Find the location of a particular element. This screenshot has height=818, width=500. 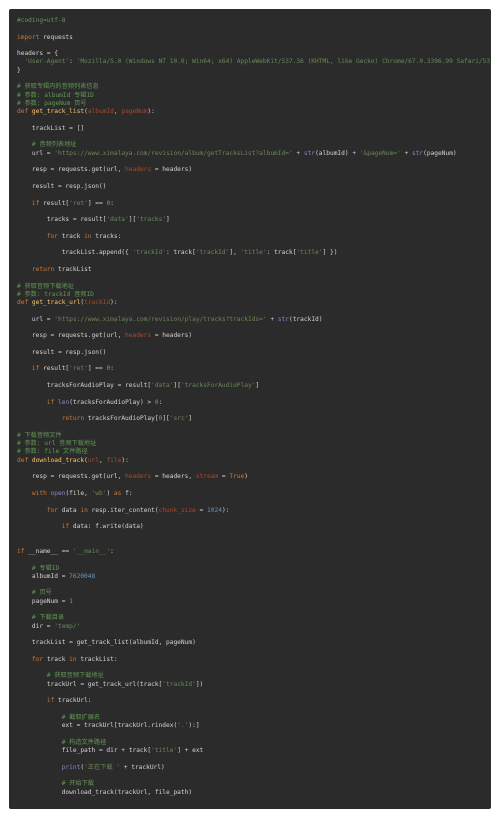

code-builtin: str is located at coordinates (283, 319).